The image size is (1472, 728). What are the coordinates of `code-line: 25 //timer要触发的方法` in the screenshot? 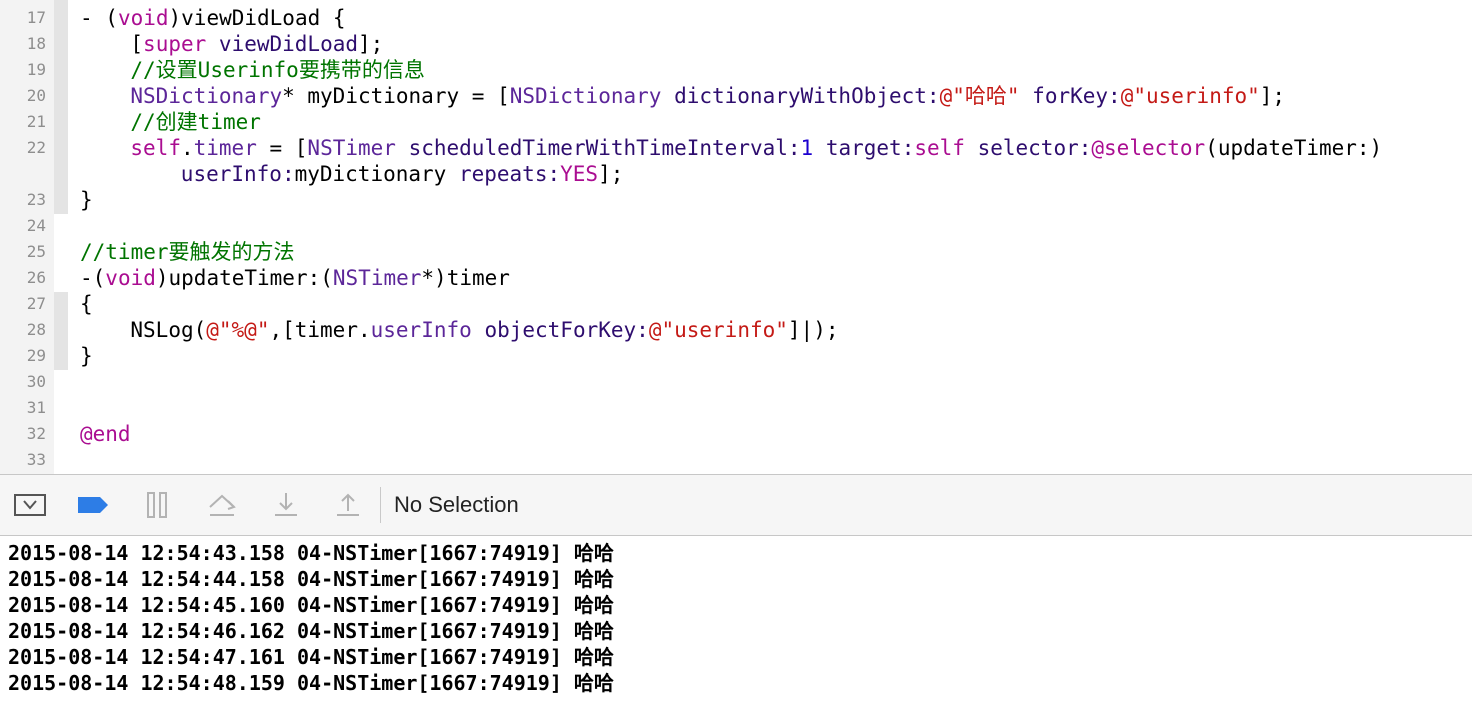 It's located at (736, 252).